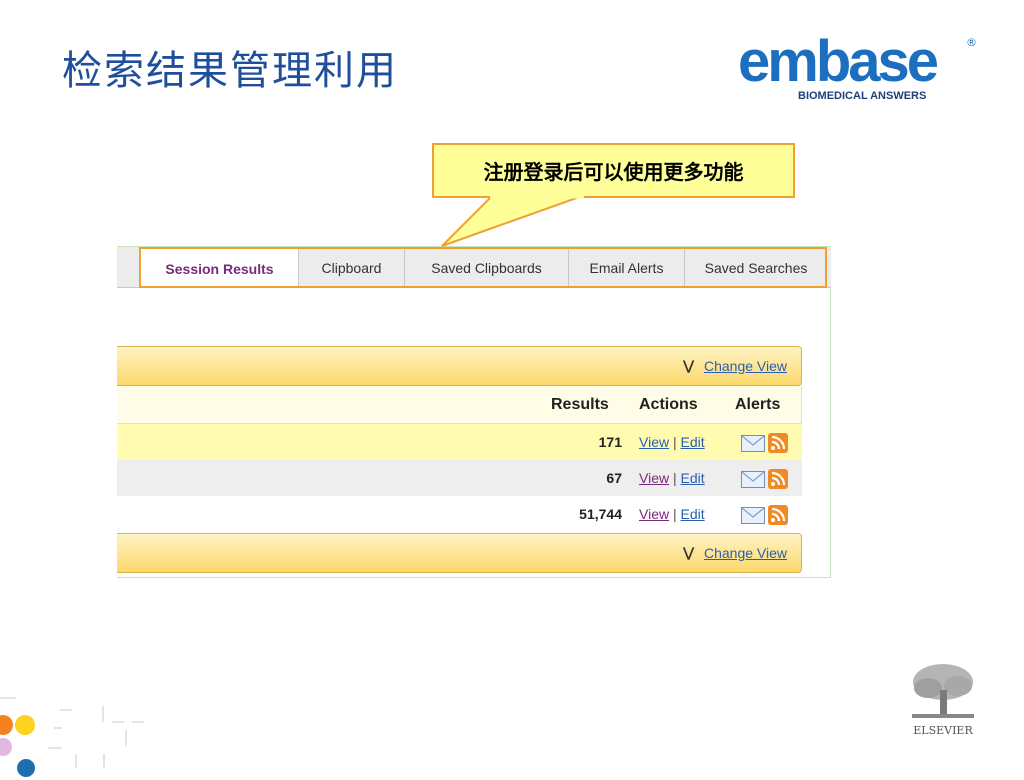 Image resolution: width=1024 pixels, height=780 pixels. I want to click on change-view-bottom: ⋁ Change View, so click(735, 553).